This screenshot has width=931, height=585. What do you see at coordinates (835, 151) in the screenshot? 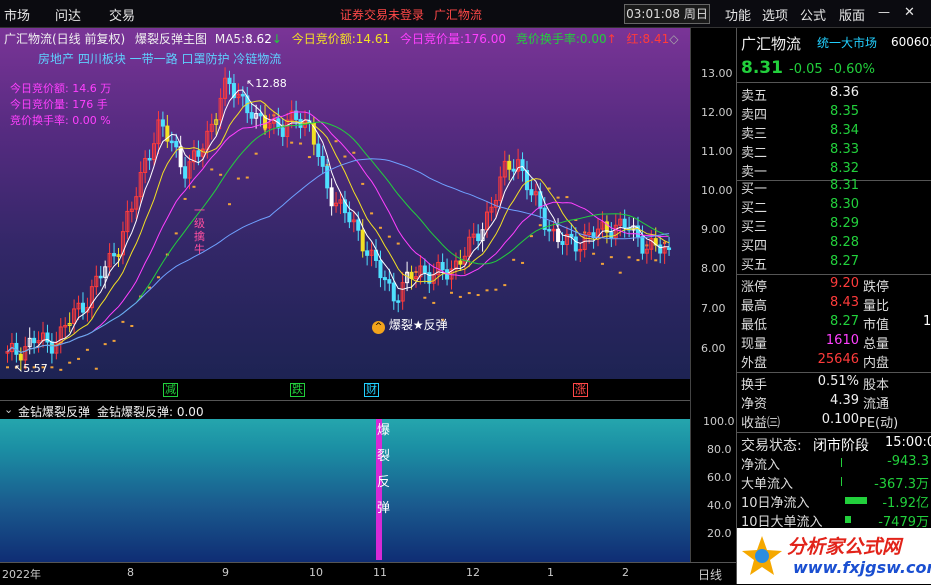
I see `ask-row: 卖二 8.33` at bounding box center [835, 151].